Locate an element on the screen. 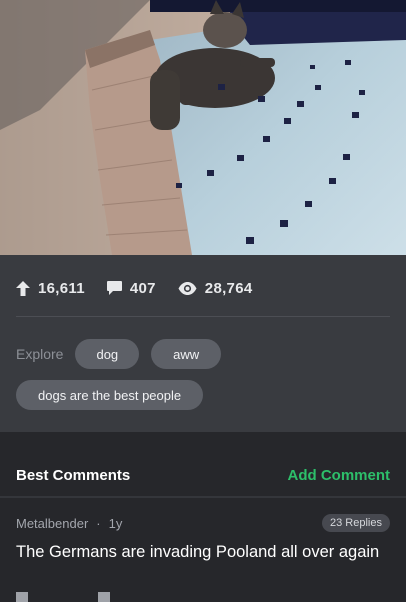 The image size is (406, 602). comment-actions is located at coordinates (63, 597).